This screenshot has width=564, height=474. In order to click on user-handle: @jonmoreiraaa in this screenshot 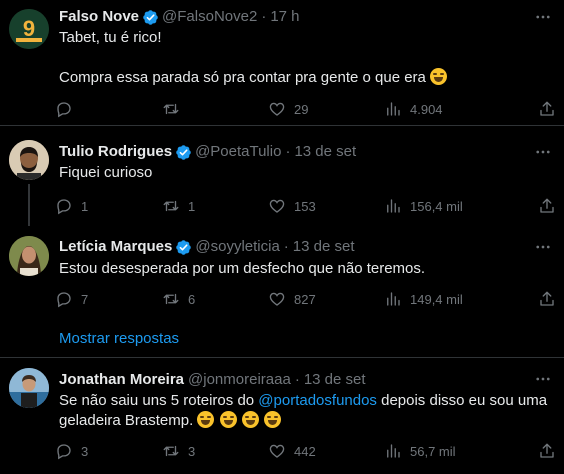, I will do `click(239, 380)`.